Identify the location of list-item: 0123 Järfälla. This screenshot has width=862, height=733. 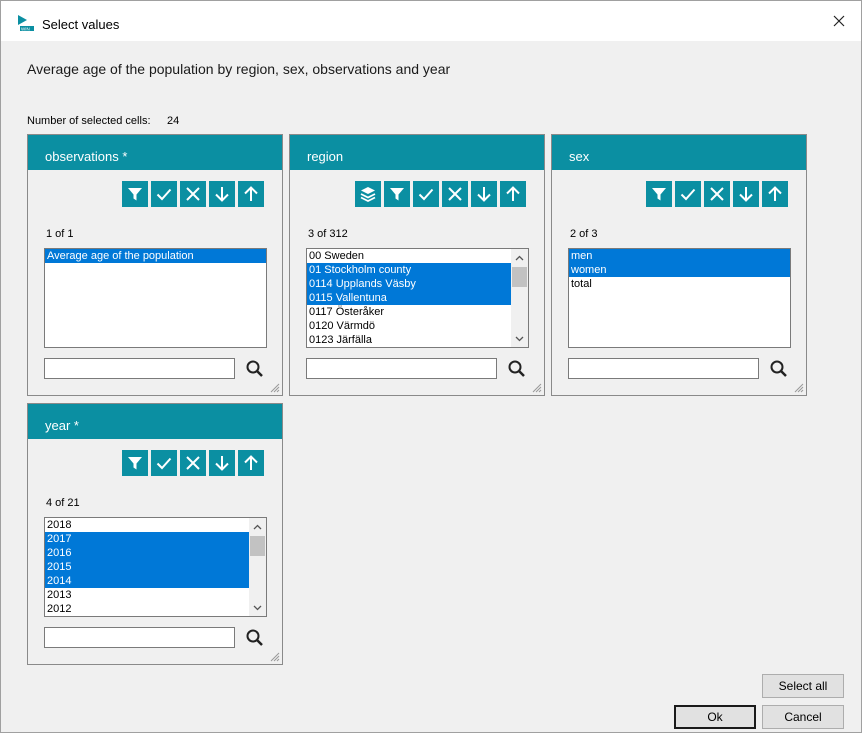
(409, 340).